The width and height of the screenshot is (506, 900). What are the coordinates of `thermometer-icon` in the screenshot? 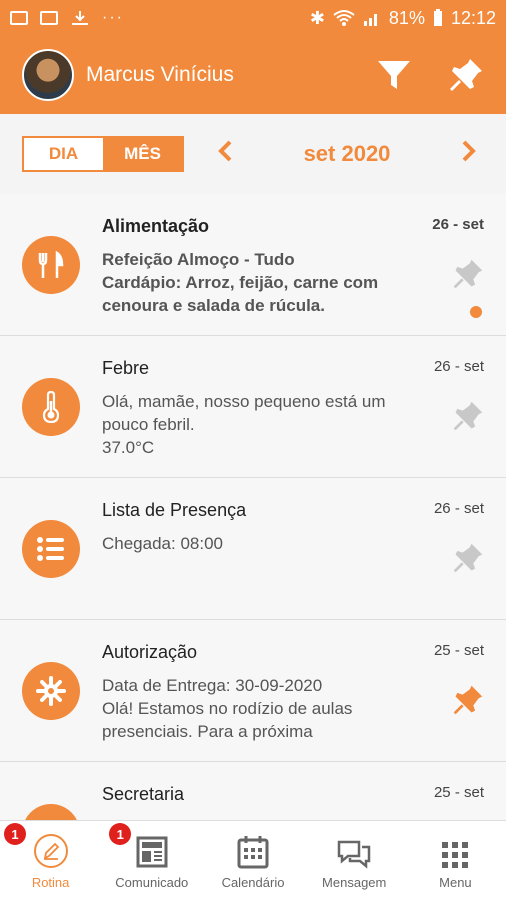 It's located at (51, 407).